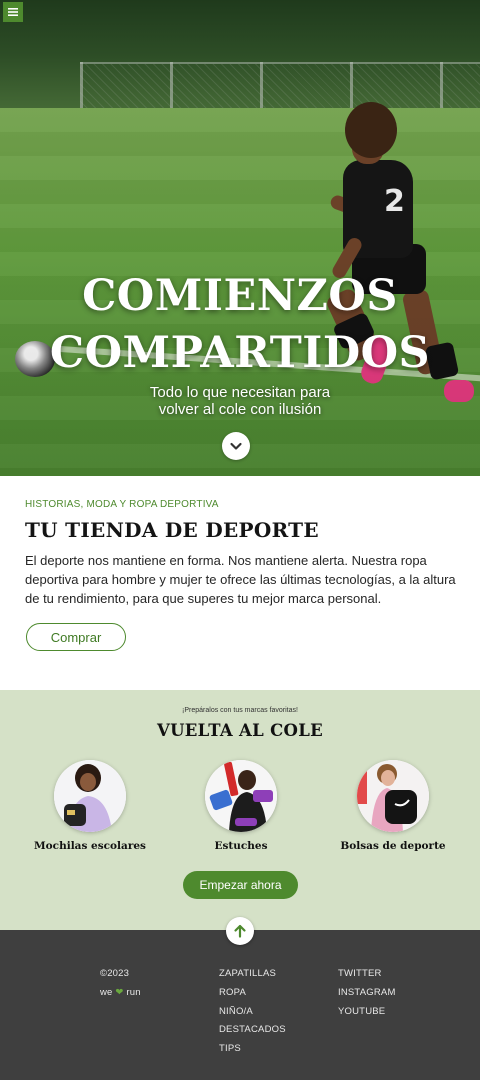 The width and height of the screenshot is (480, 1080). I want to click on footer-social-column: TWITTER INSTAGRAM YOUTUBE, so click(367, 993).